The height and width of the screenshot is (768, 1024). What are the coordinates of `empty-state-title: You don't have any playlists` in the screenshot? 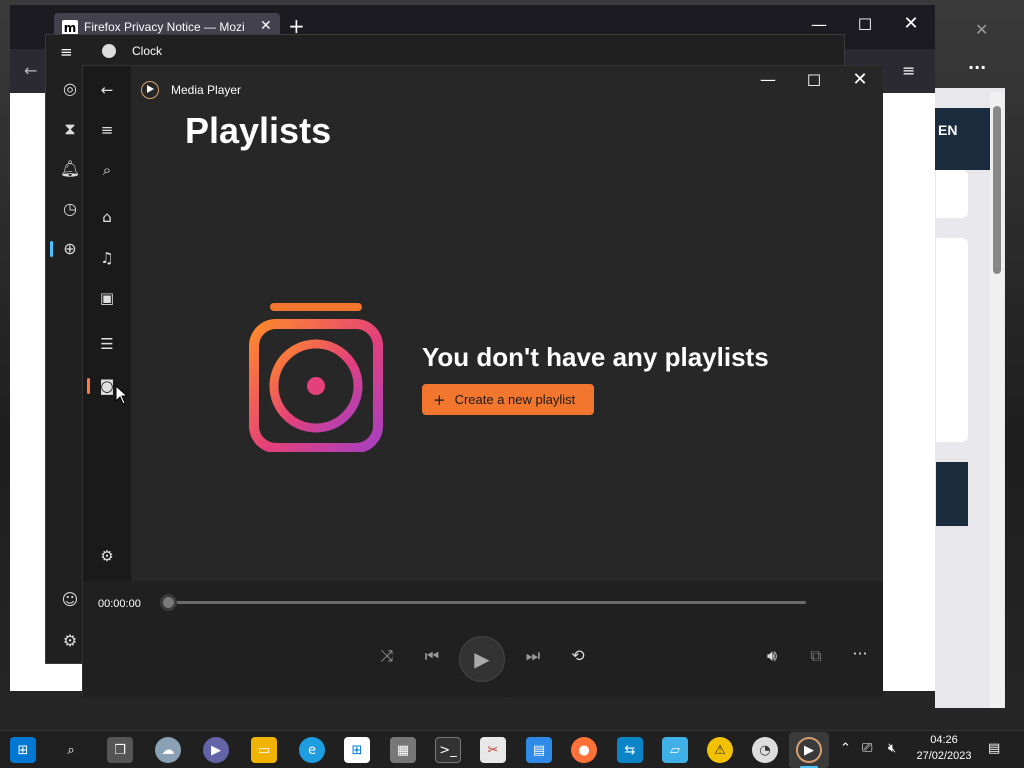 It's located at (595, 357).